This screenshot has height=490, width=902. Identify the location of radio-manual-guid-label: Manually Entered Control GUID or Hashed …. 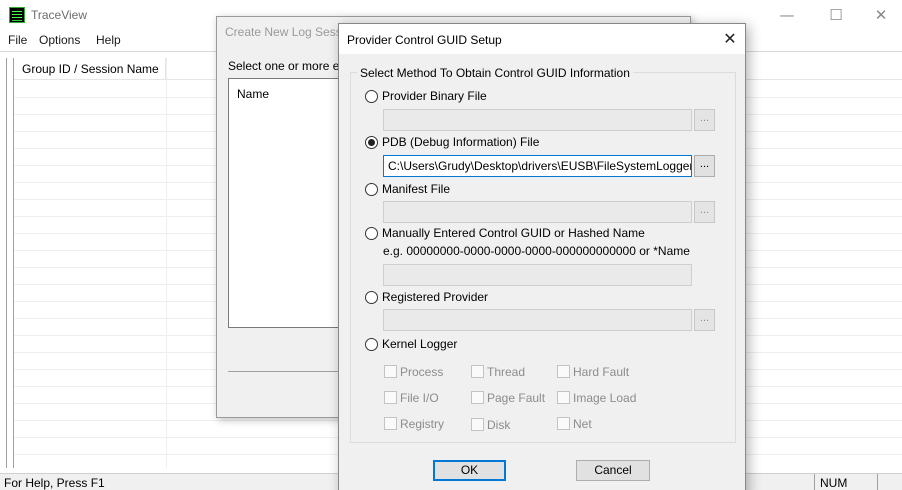
(513, 233).